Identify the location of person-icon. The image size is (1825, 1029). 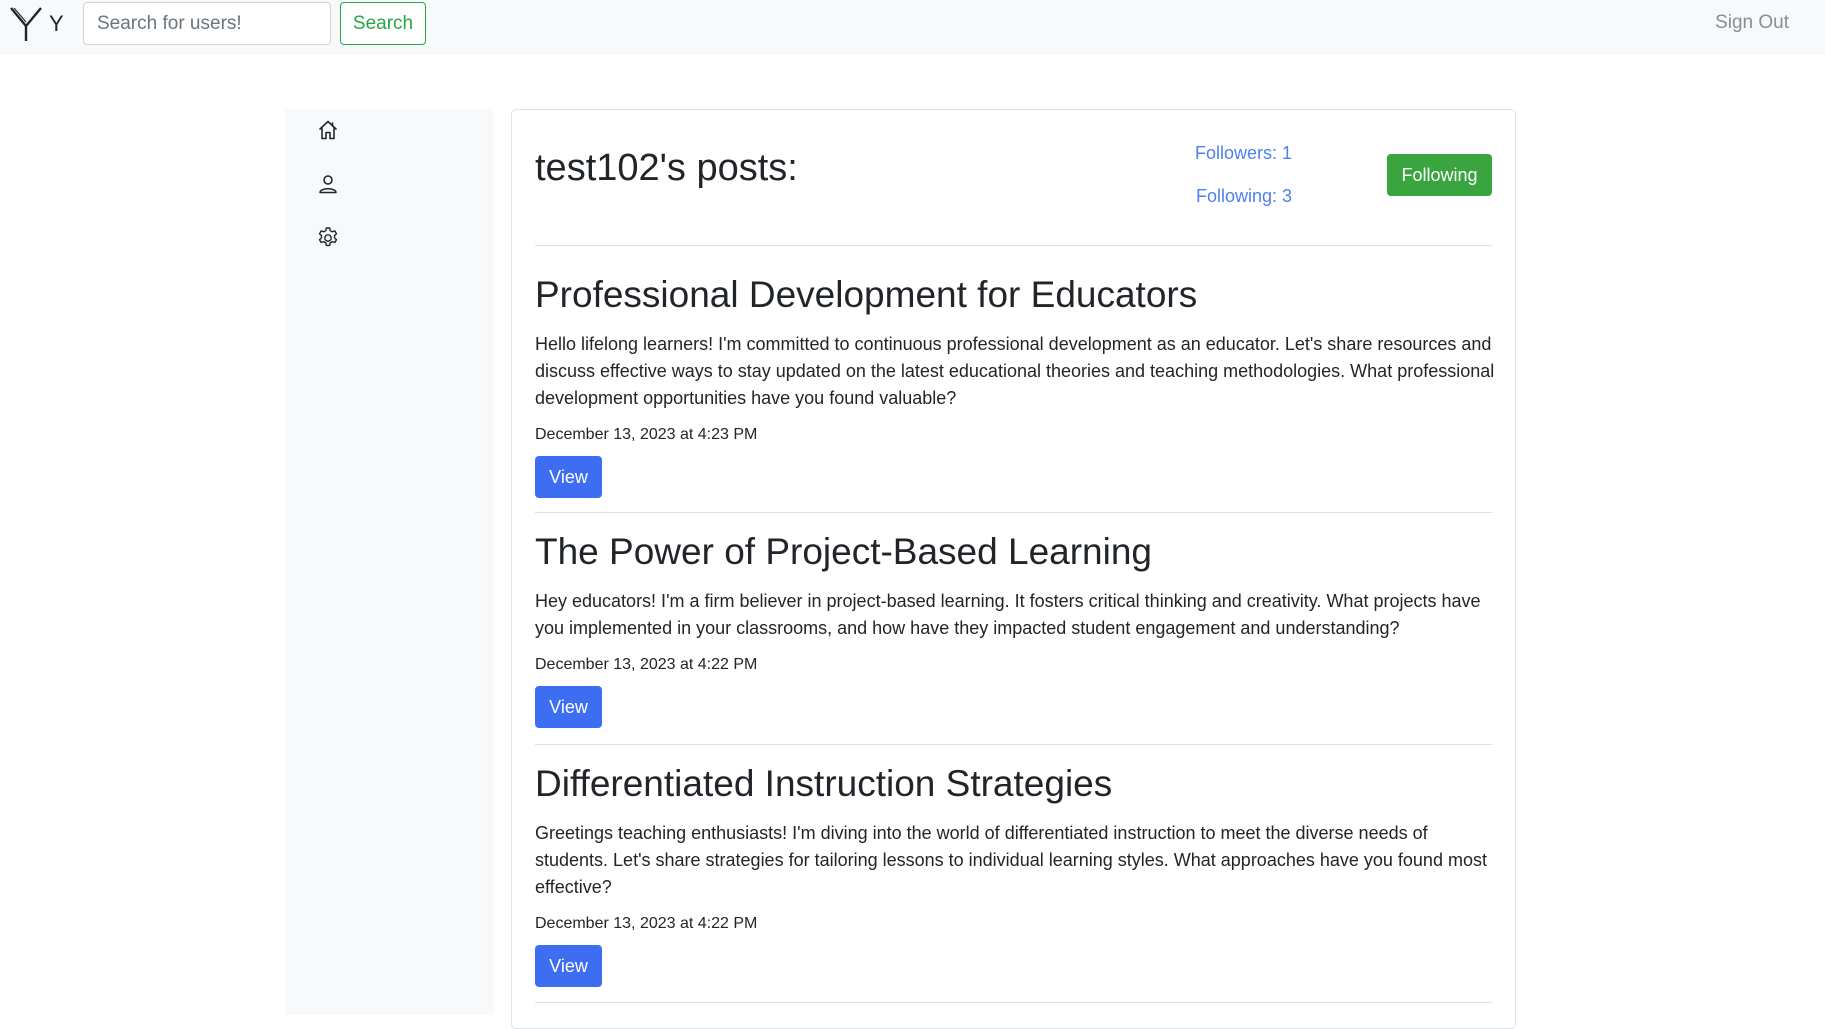
(328, 184).